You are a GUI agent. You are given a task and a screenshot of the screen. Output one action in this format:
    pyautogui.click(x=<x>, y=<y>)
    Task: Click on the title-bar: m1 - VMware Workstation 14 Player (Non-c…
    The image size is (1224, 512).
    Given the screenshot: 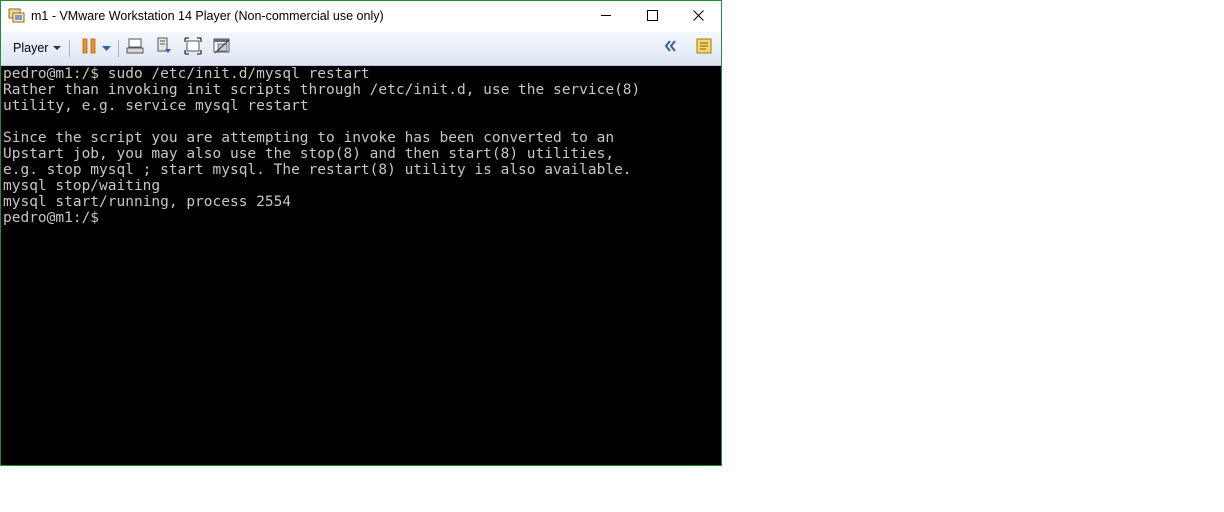 What is the action you would take?
    pyautogui.click(x=361, y=16)
    